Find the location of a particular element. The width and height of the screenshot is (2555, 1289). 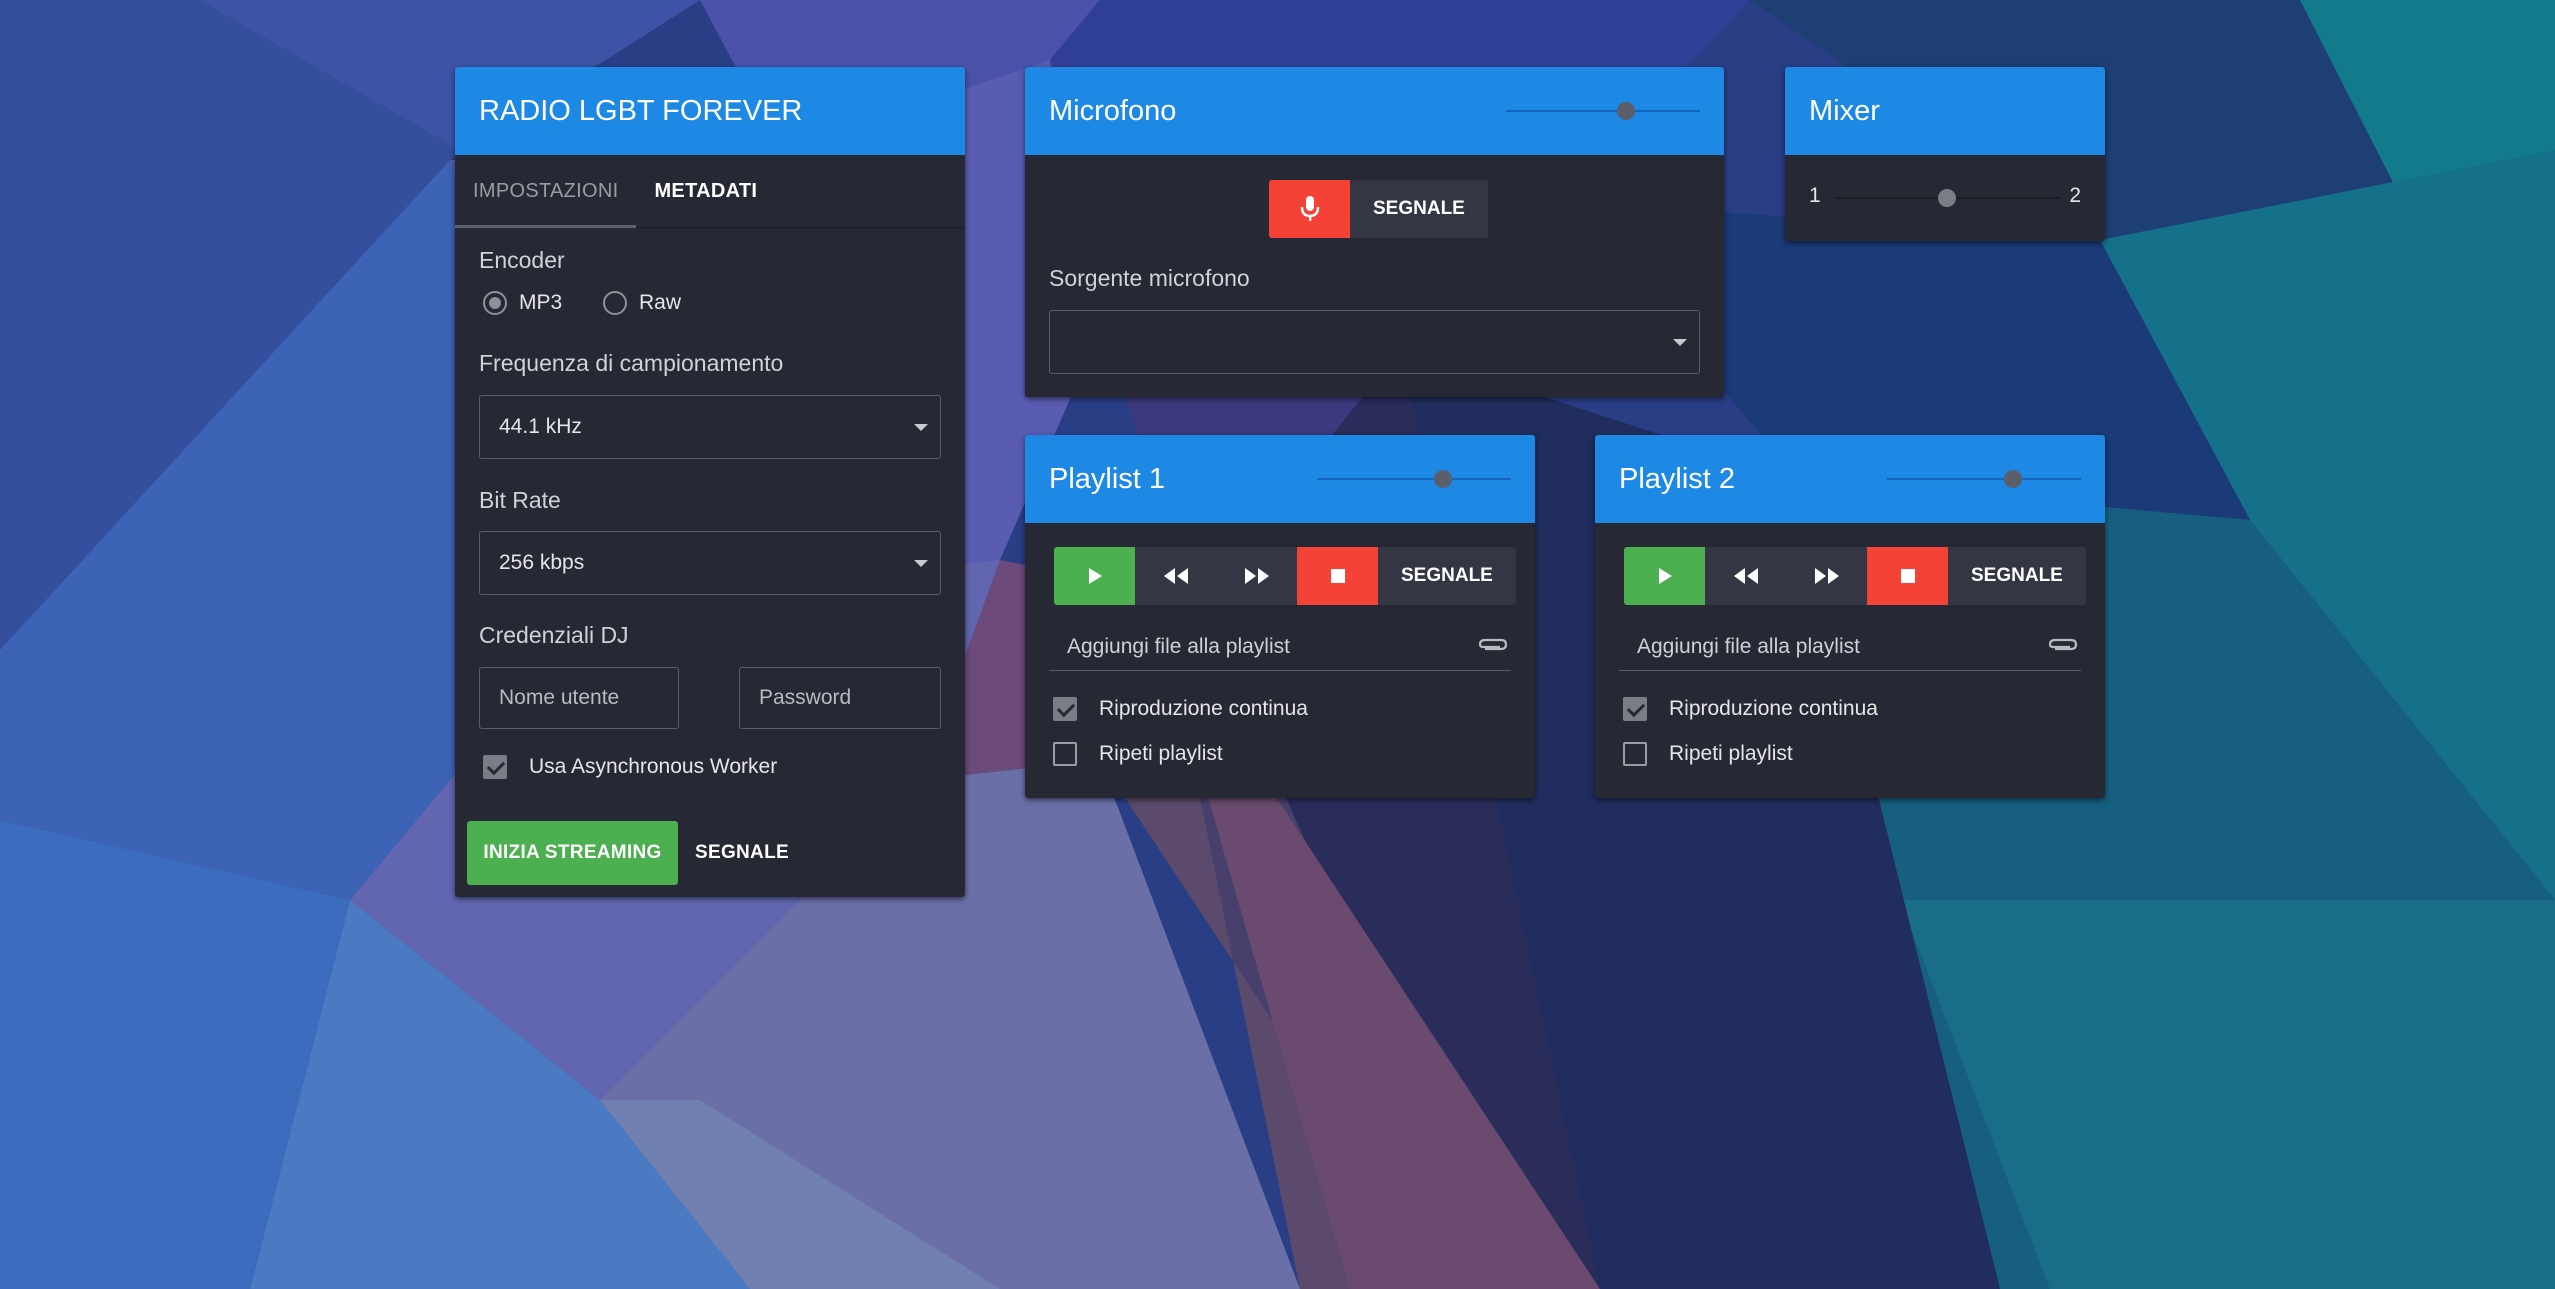

bit-rate-select: 256 kbps is located at coordinates (710, 563).